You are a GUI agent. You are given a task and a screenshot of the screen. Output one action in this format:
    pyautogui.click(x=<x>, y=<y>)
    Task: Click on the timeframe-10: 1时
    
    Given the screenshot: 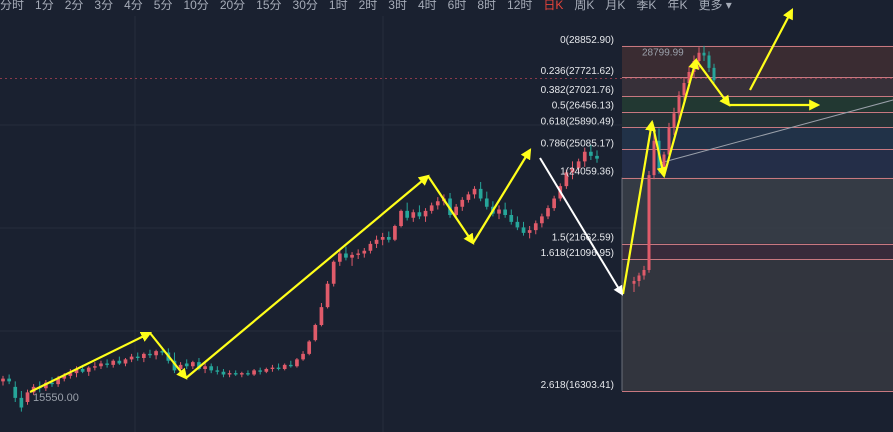 What is the action you would take?
    pyautogui.click(x=338, y=6)
    